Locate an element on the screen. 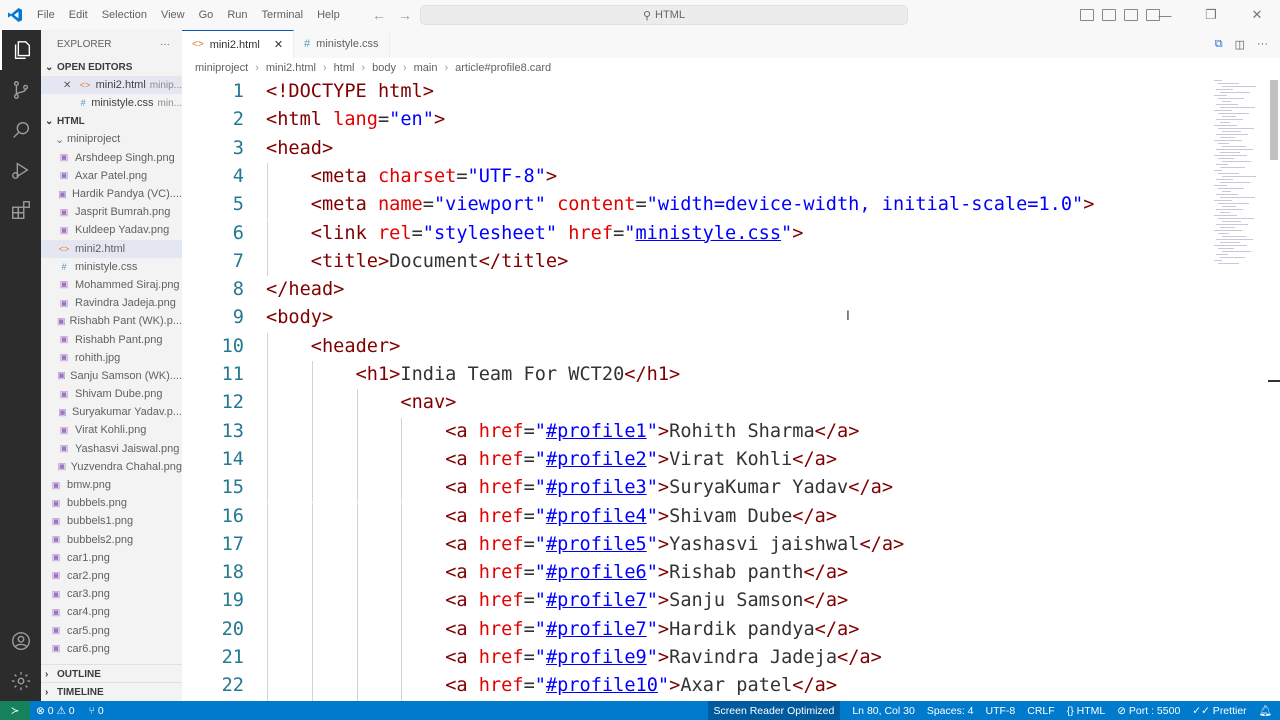 This screenshot has height=720, width=1280. code-line: 13 <a href="#profile1">Rohith Sharma</a> is located at coordinates (696, 431).